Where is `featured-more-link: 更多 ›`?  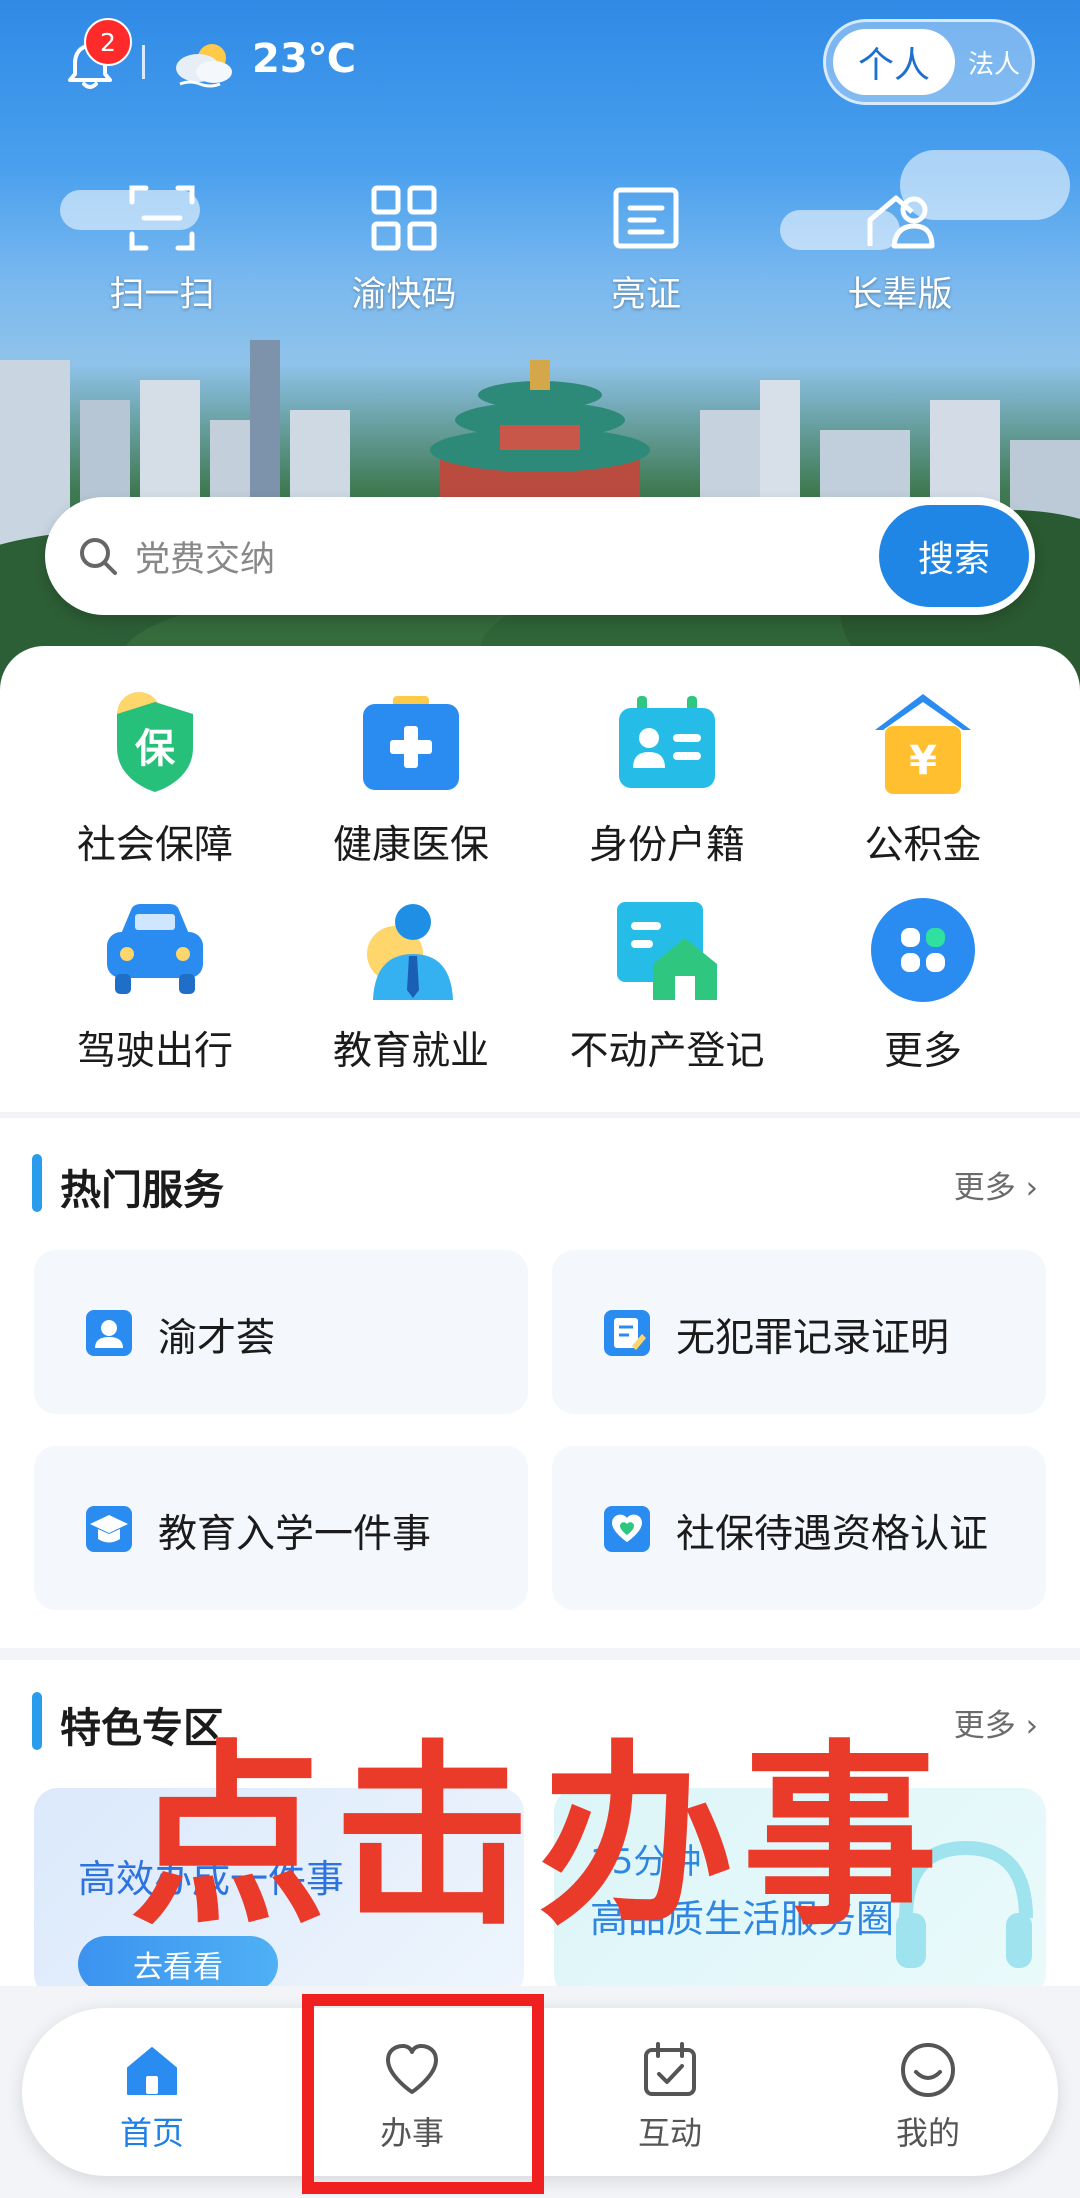 featured-more-link: 更多 › is located at coordinates (996, 1722).